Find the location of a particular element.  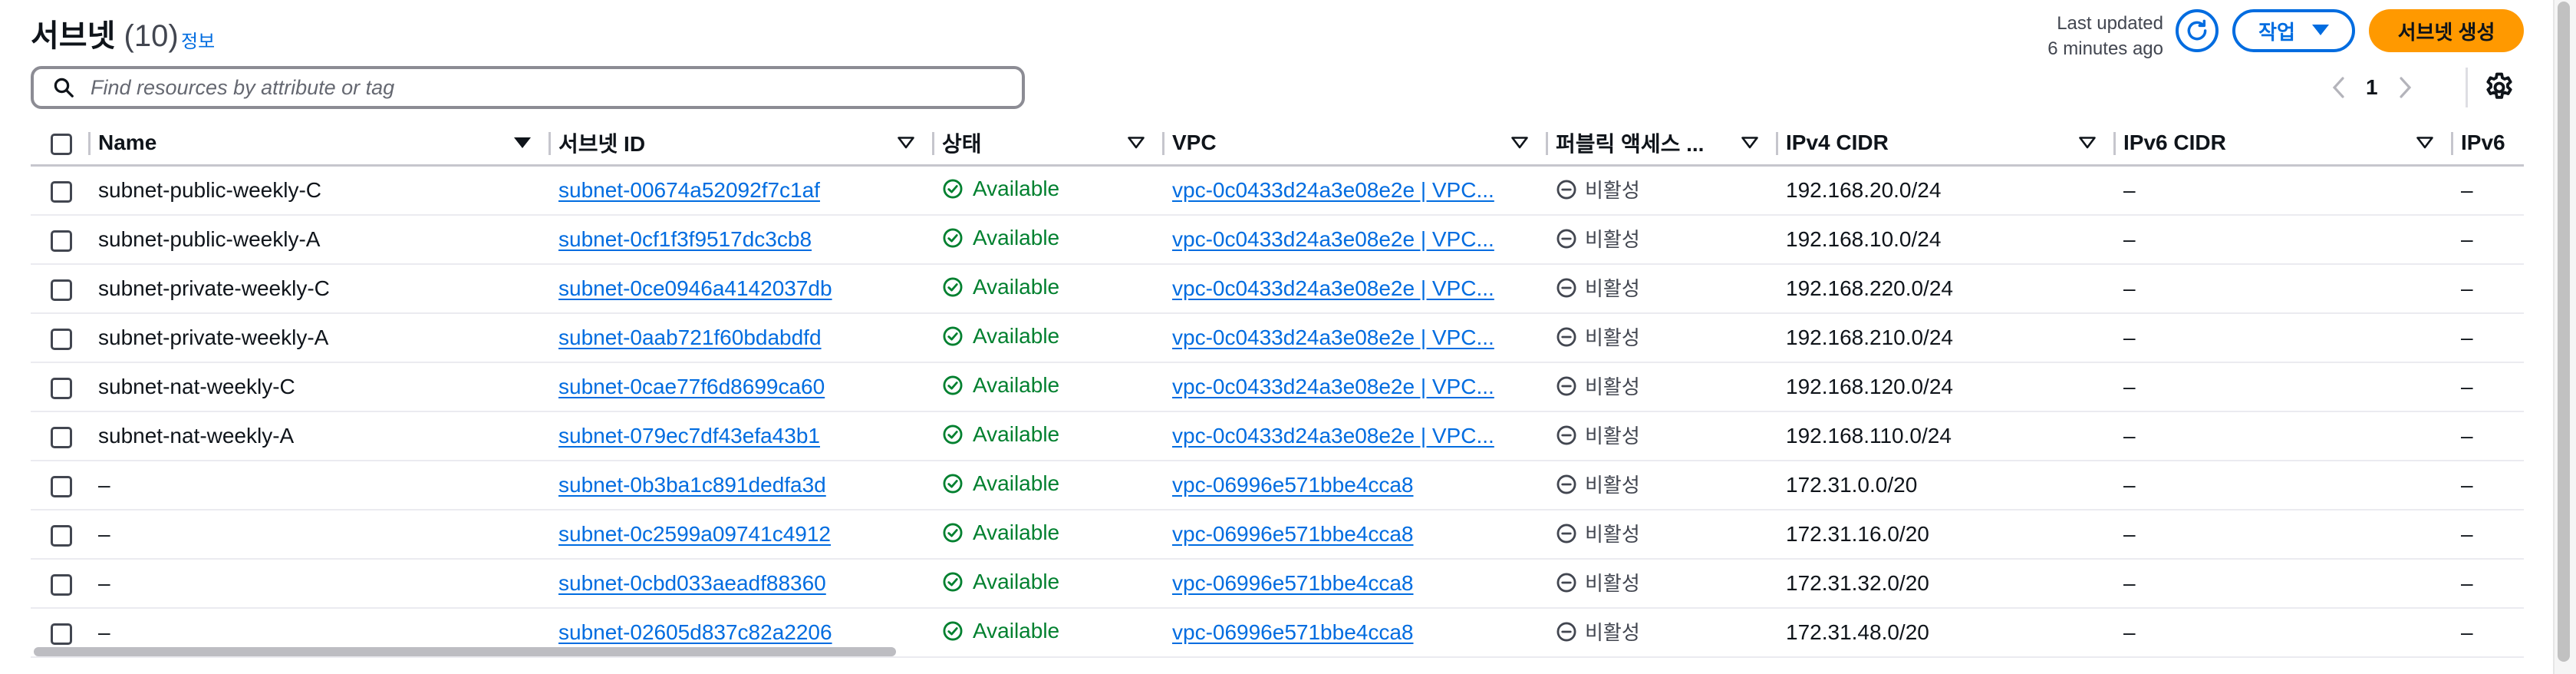

column-label: IPv6 CIDR is located at coordinates (2174, 142).